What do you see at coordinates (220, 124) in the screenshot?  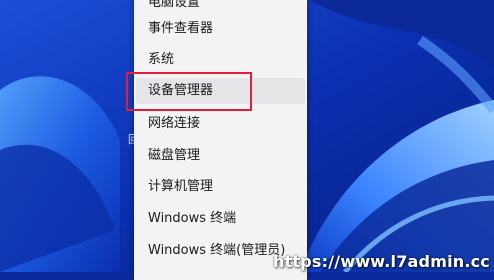 I see `menu-item-network-connections: 网络连接` at bounding box center [220, 124].